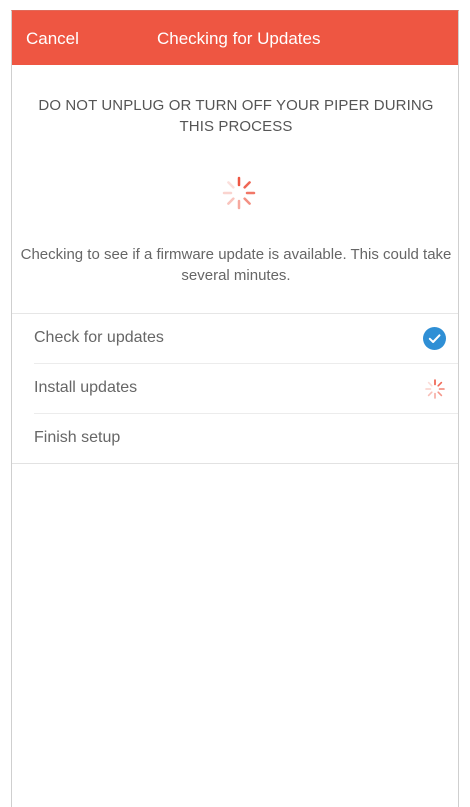  Describe the element at coordinates (239, 38) in the screenshot. I see `page-title: Checking for Updates` at that location.